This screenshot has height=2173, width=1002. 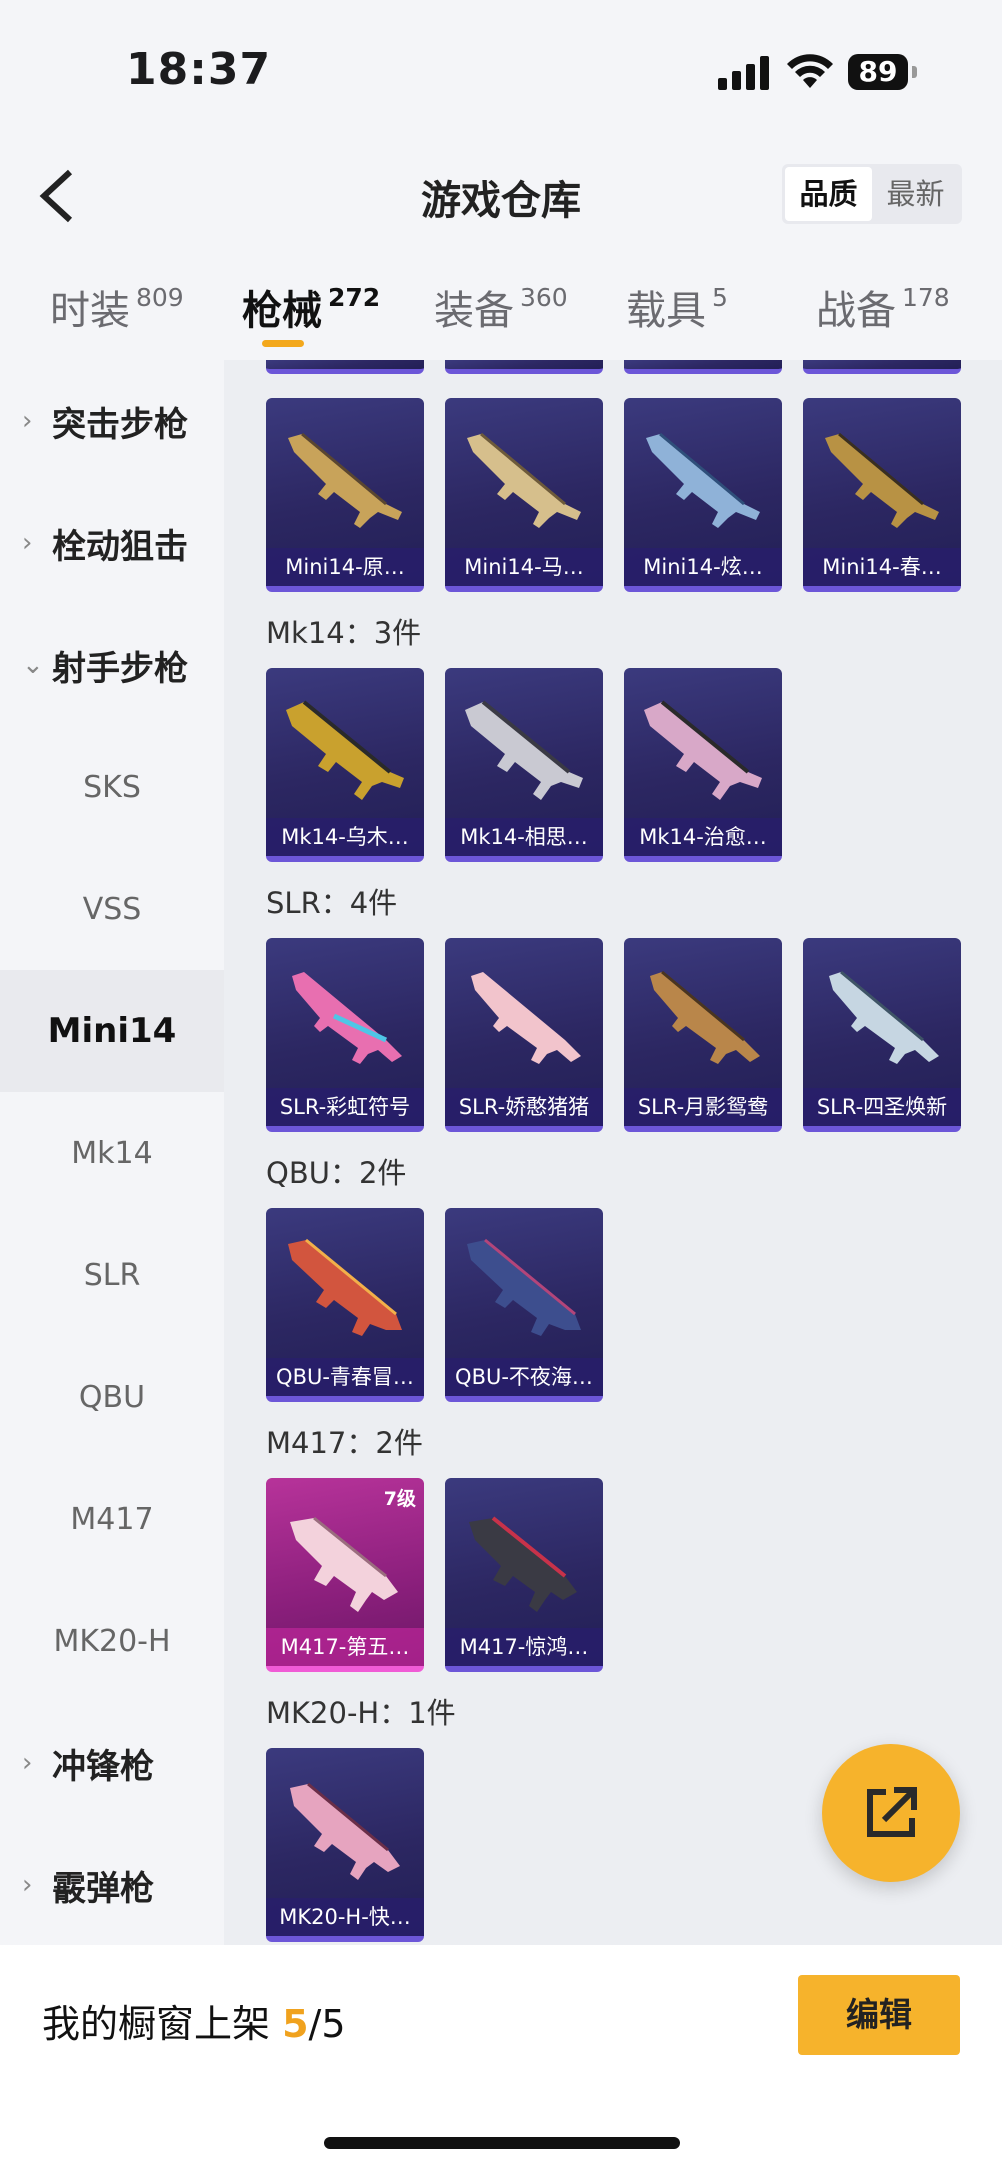 I want to click on sort-newest-button: 最新, so click(x=915, y=194).